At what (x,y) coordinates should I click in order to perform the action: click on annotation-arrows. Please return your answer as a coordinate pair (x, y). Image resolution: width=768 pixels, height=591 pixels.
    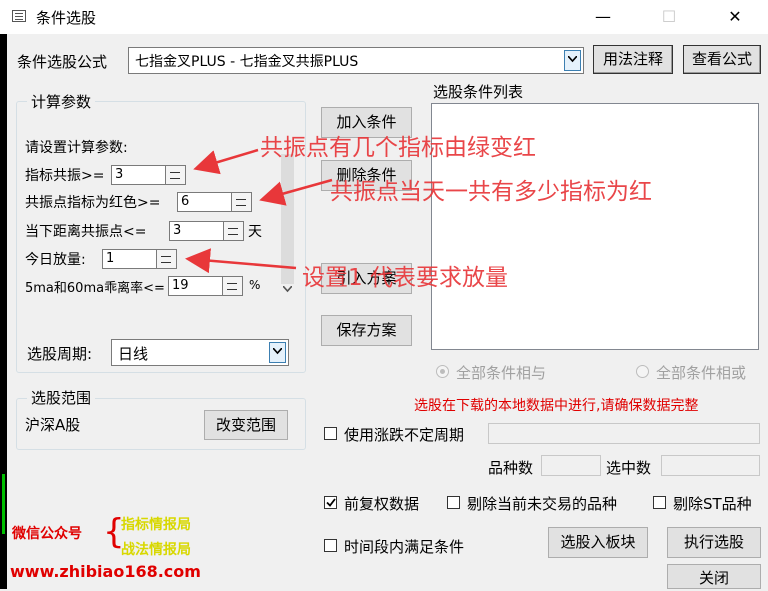
    Looking at the image, I should click on (259, 211).